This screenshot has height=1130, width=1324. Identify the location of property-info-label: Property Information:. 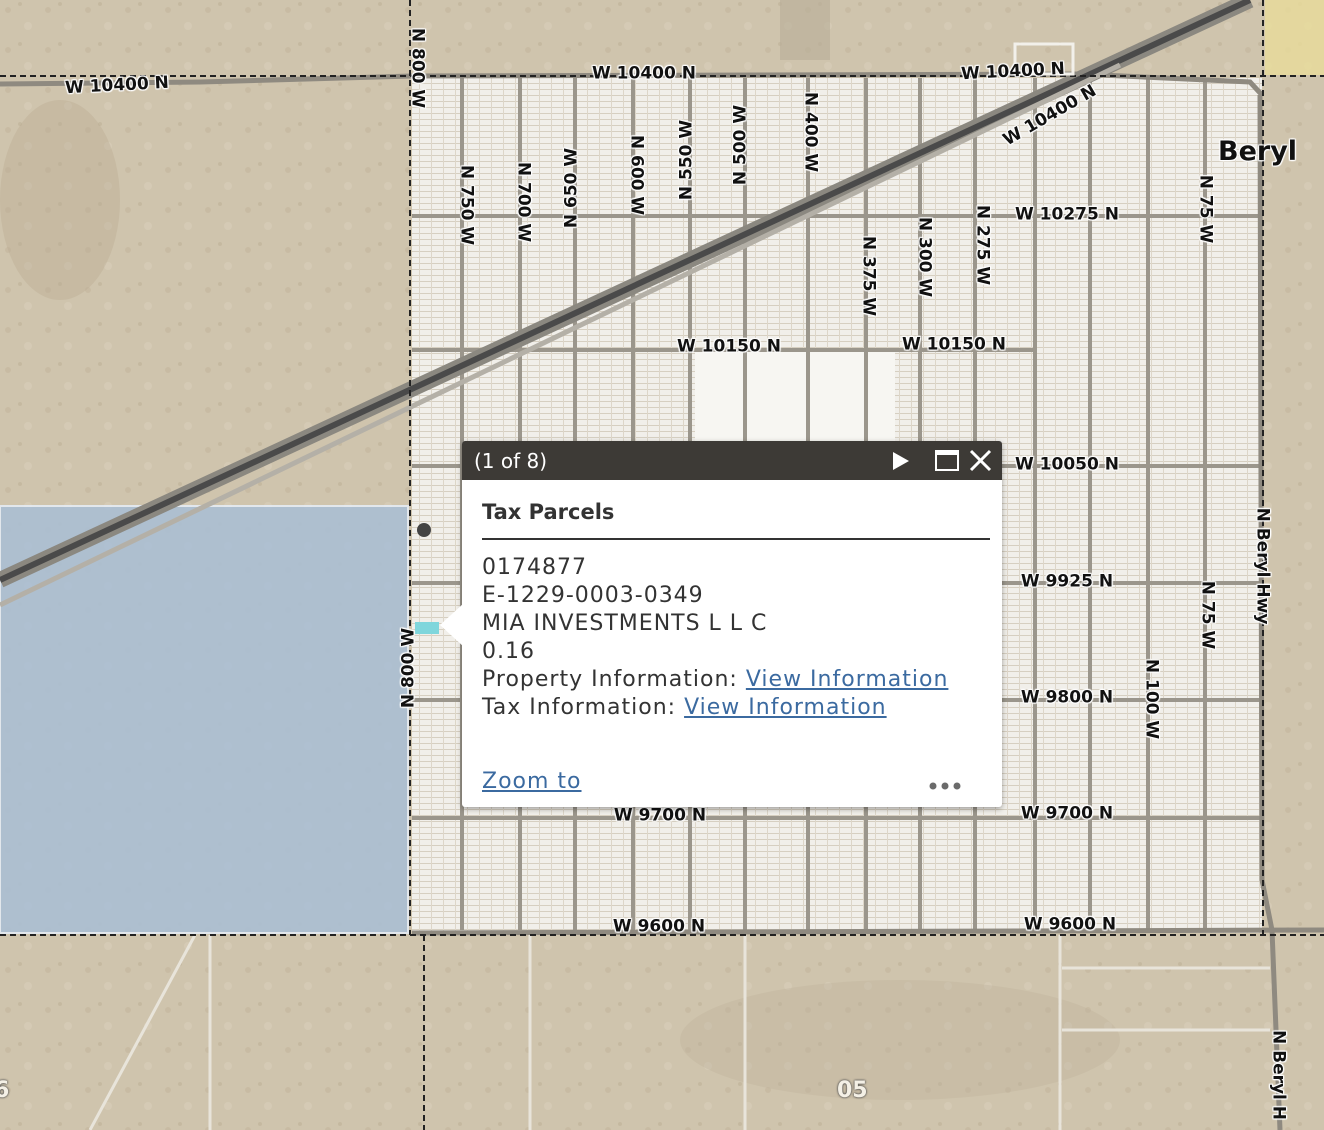
(610, 679).